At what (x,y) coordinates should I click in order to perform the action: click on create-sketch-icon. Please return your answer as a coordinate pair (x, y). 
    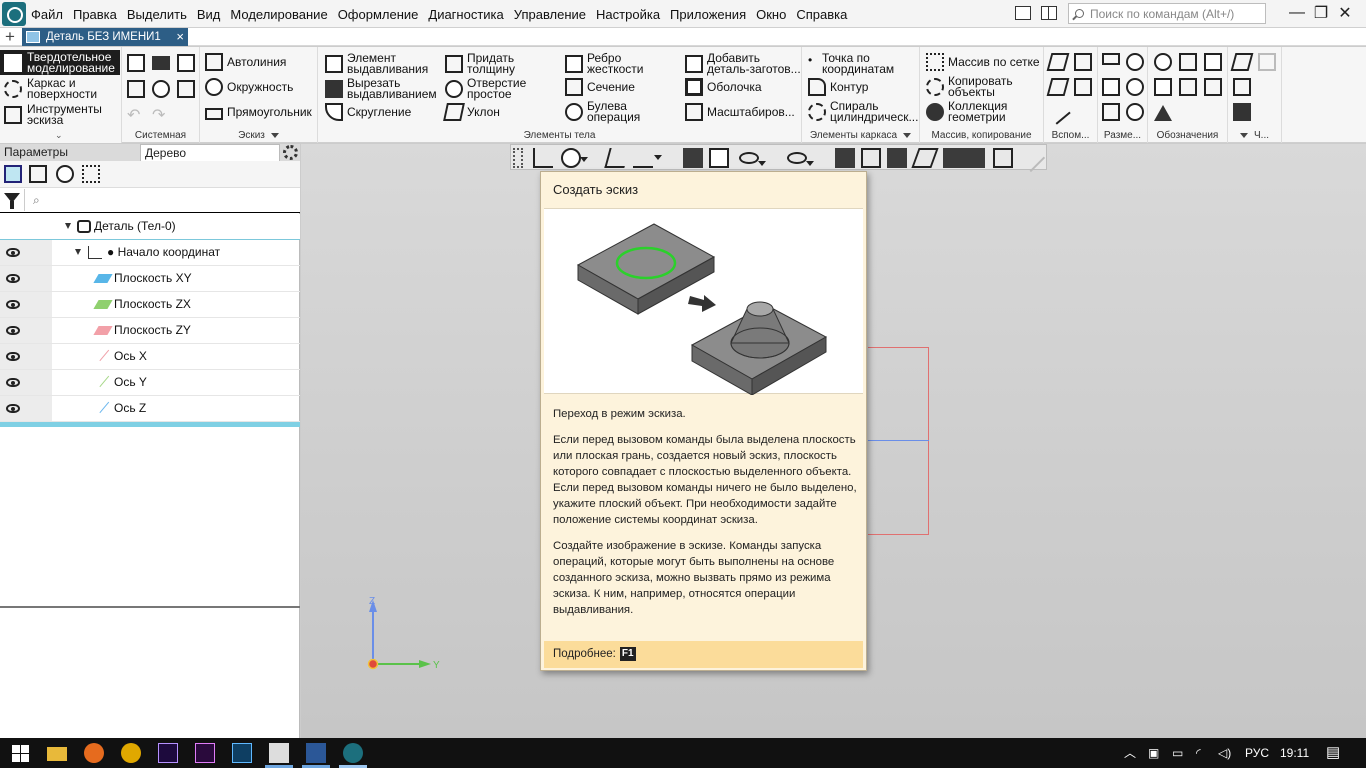
    Looking at the image, I should click on (543, 158).